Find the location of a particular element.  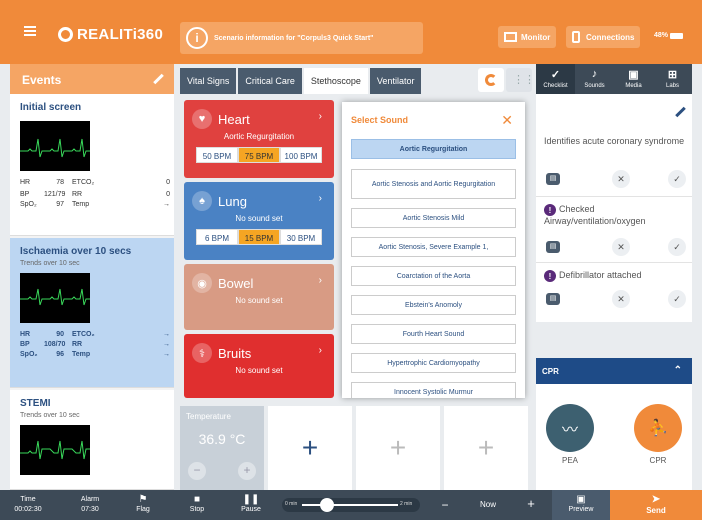

sync-icon is located at coordinates (491, 80).